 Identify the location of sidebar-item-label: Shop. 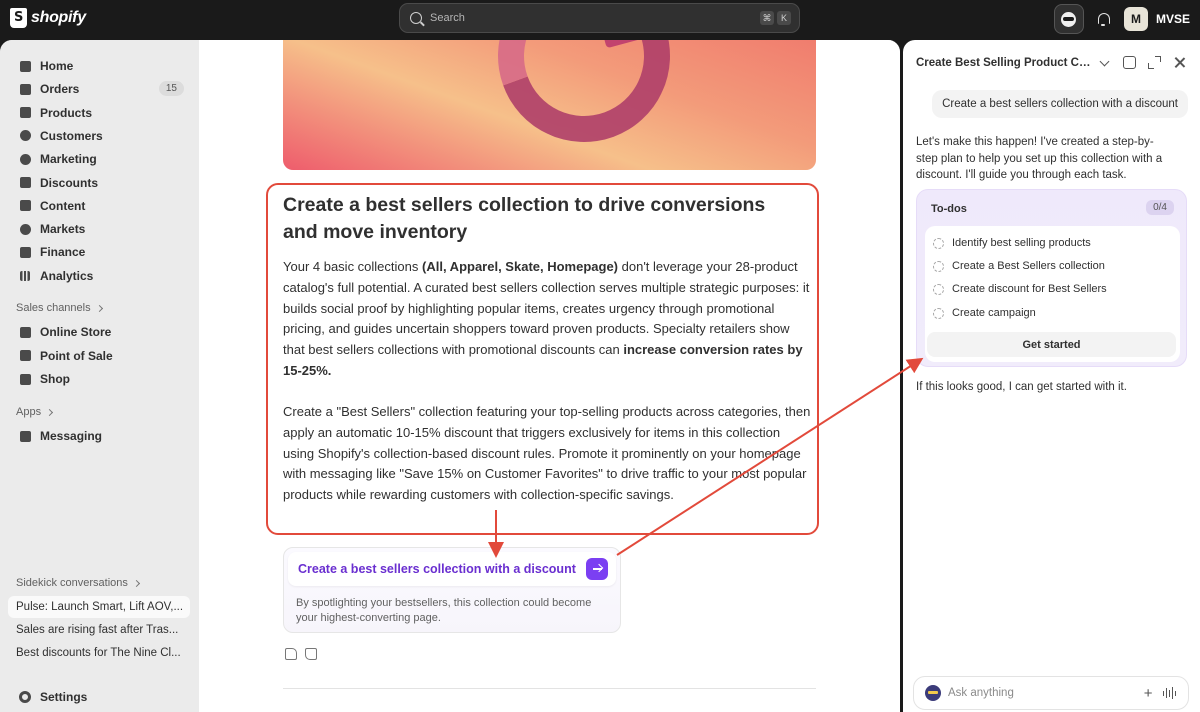
(55, 379).